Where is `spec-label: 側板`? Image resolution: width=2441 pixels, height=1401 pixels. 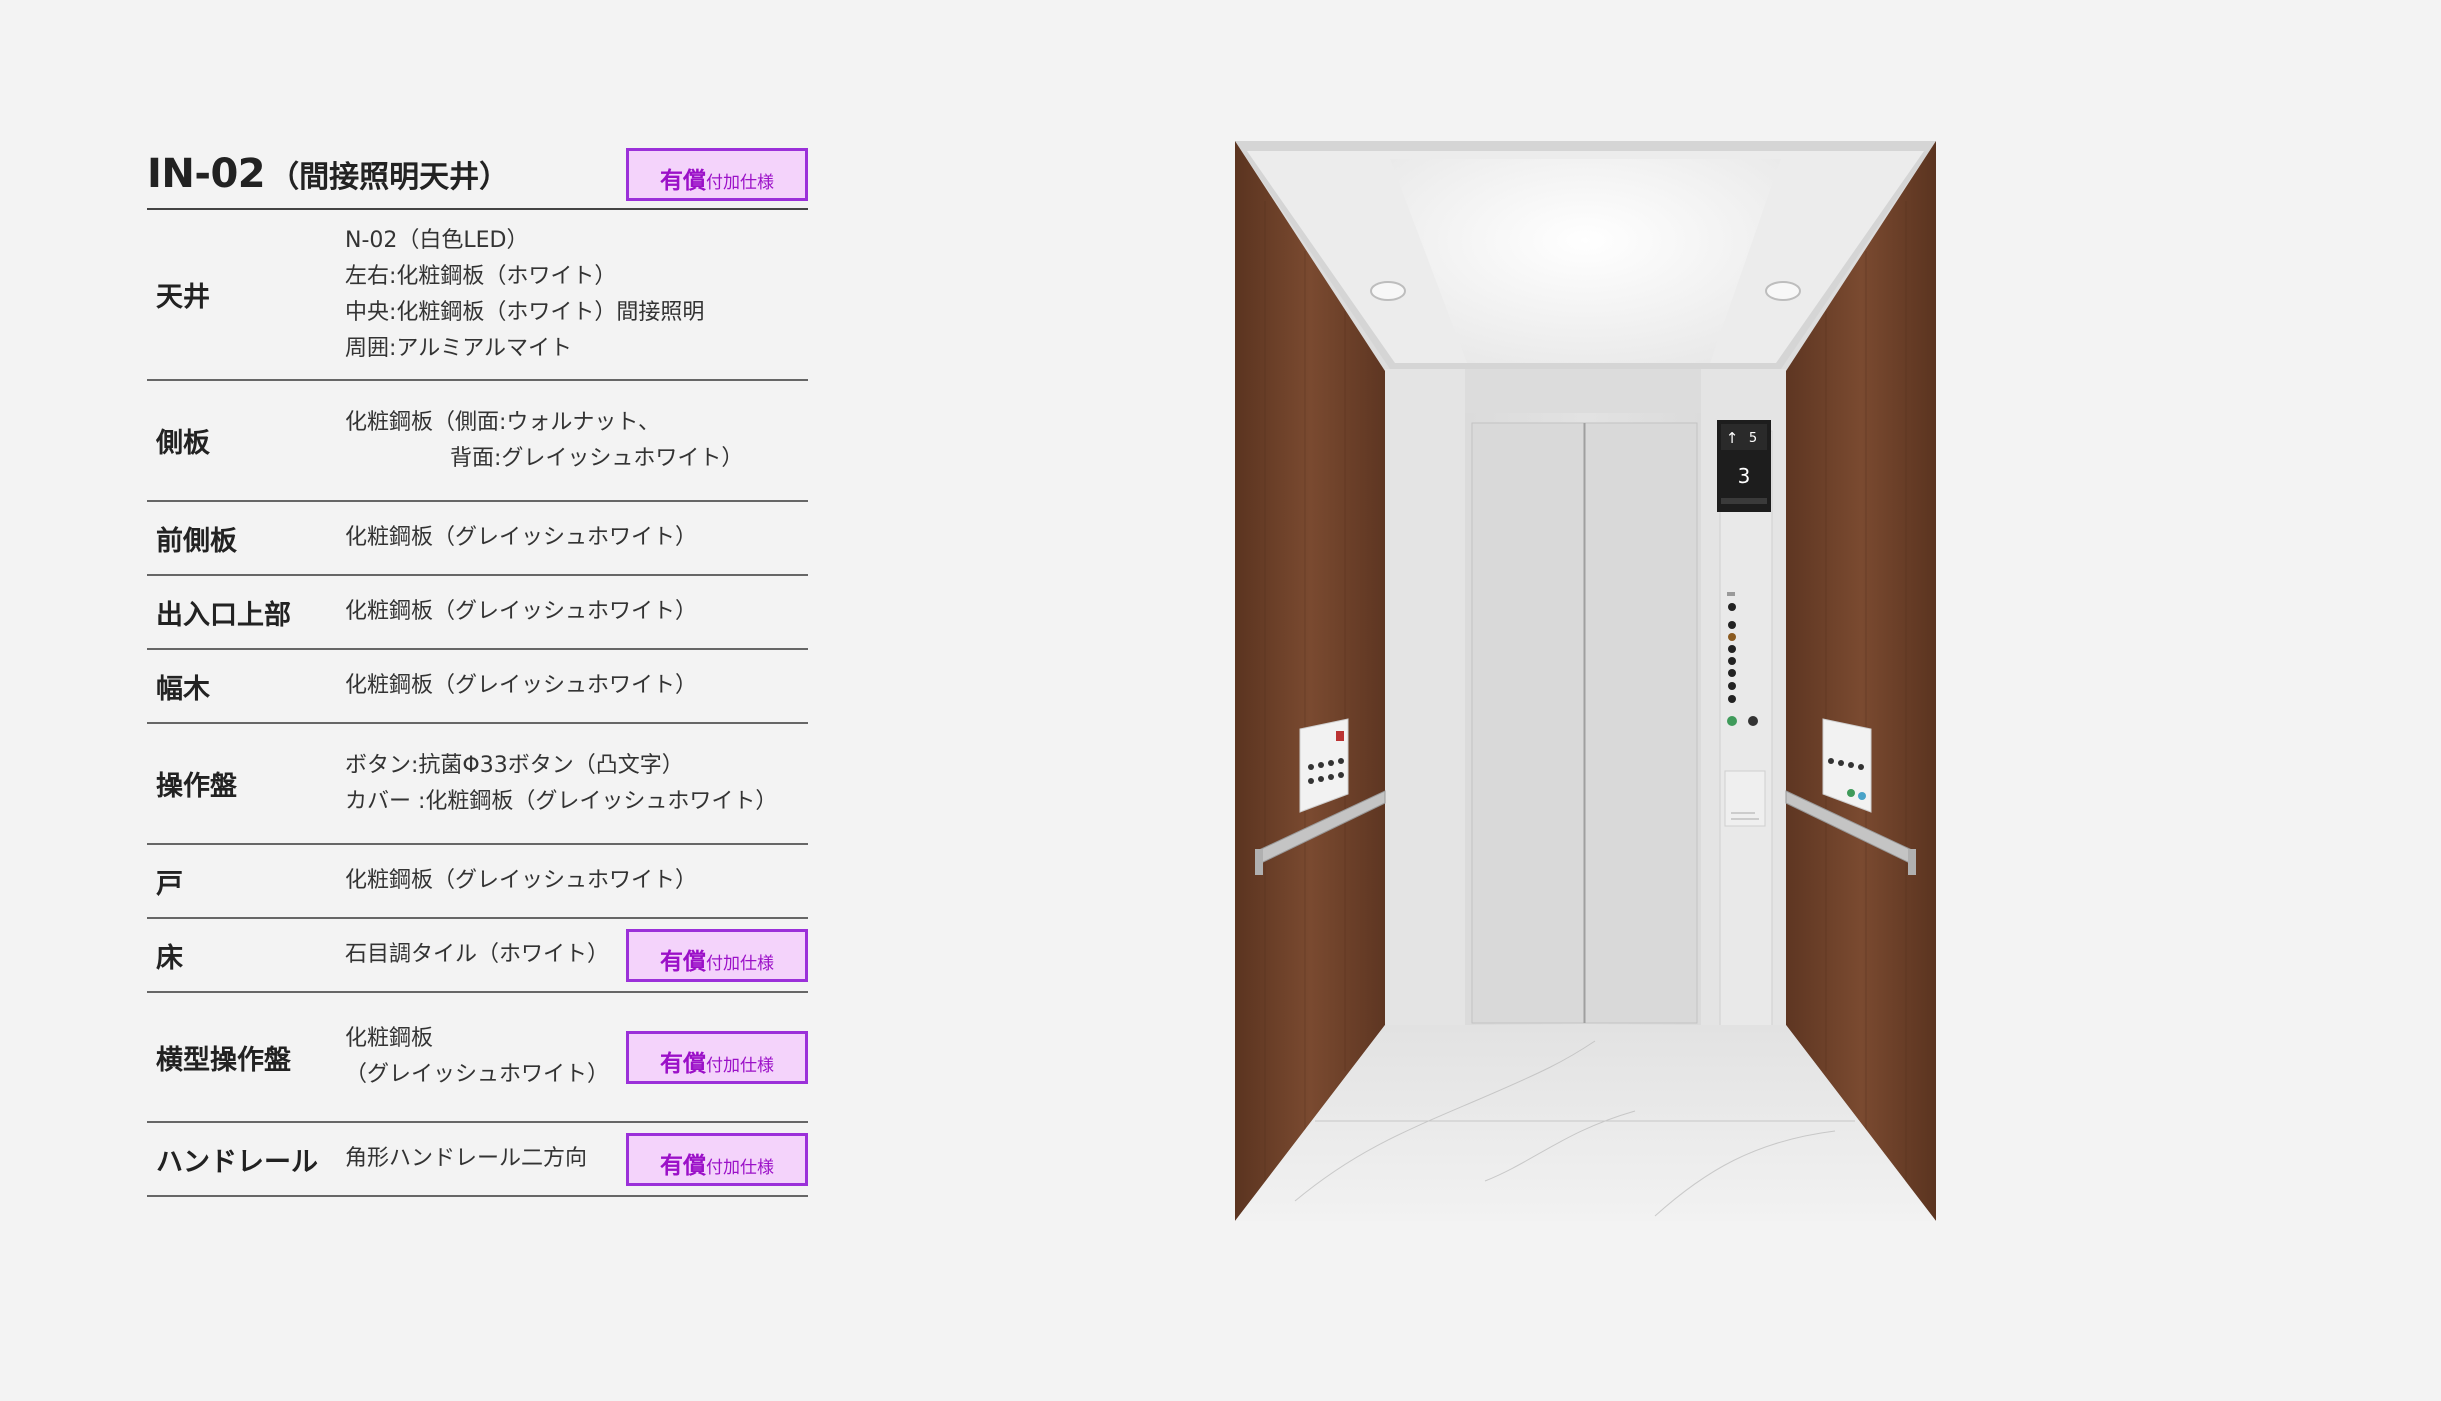
spec-label: 側板 is located at coordinates (183, 443).